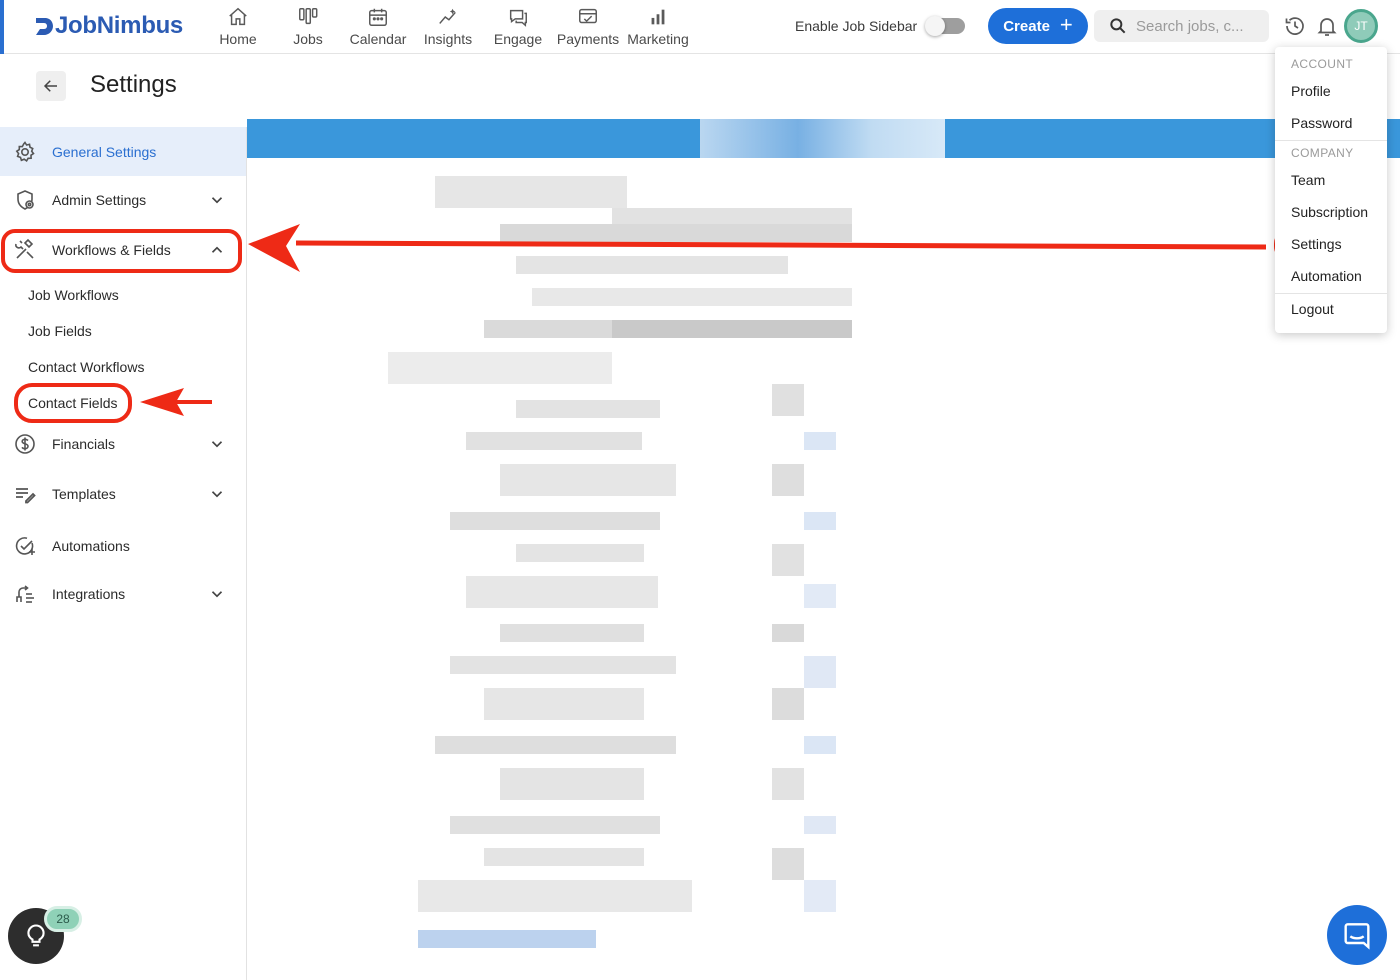  I want to click on create-button: Create +, so click(1038, 26).